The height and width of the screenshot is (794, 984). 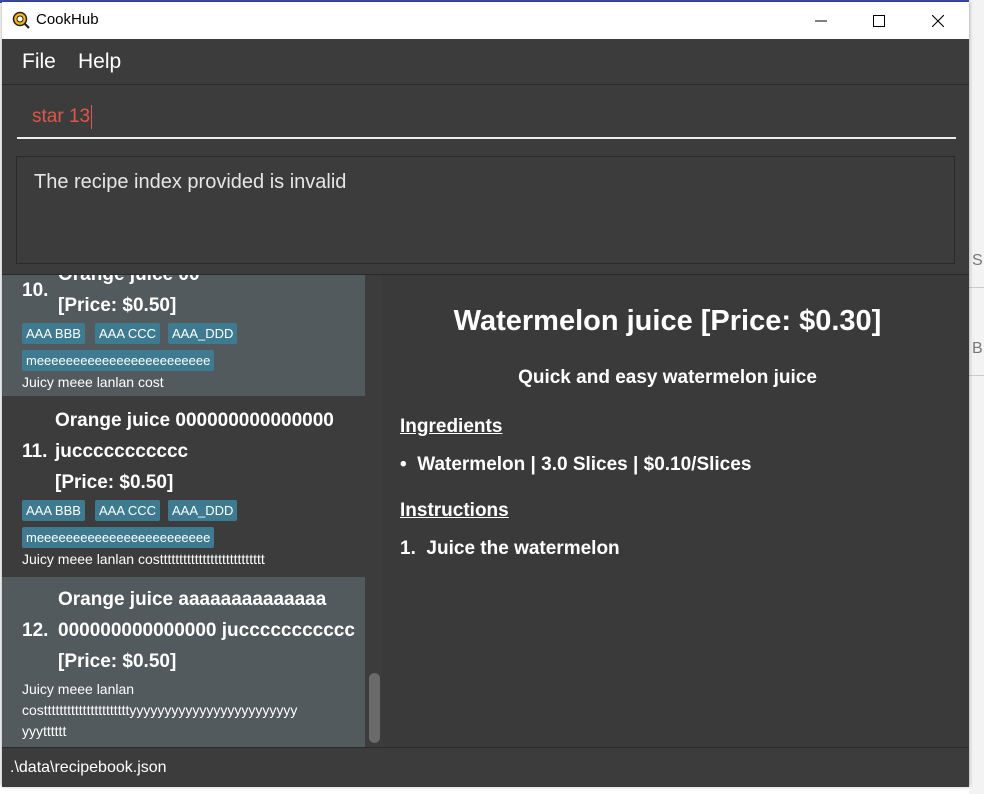 I want to click on background-window-edge: S B, so click(x=976, y=397).